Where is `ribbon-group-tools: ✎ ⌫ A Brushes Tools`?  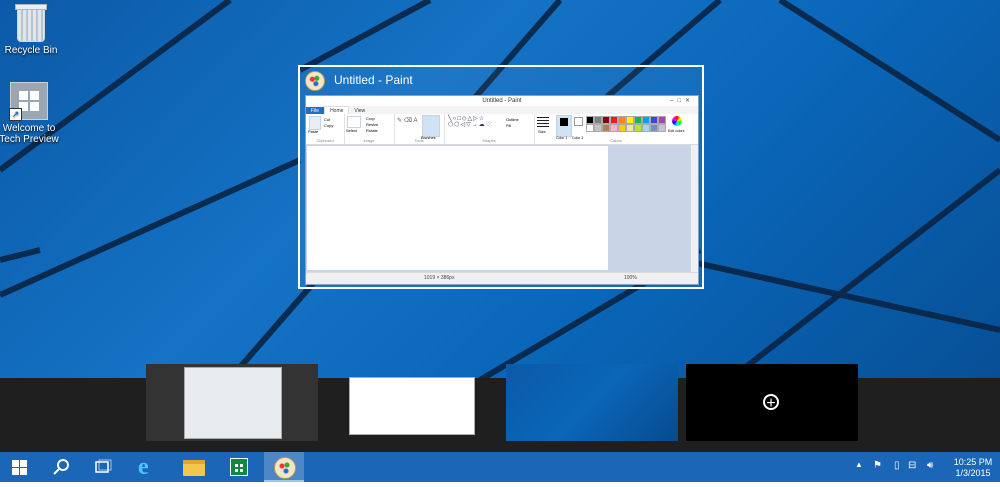
ribbon-group-tools: ✎ ⌫ A Brushes Tools is located at coordinates (419, 129).